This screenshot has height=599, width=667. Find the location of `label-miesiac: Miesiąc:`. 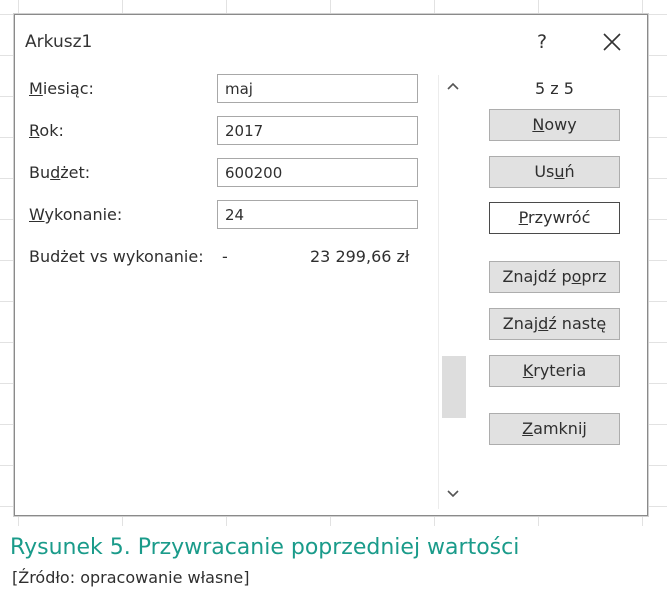

label-miesiac: Miesiąc: is located at coordinates (61, 88).